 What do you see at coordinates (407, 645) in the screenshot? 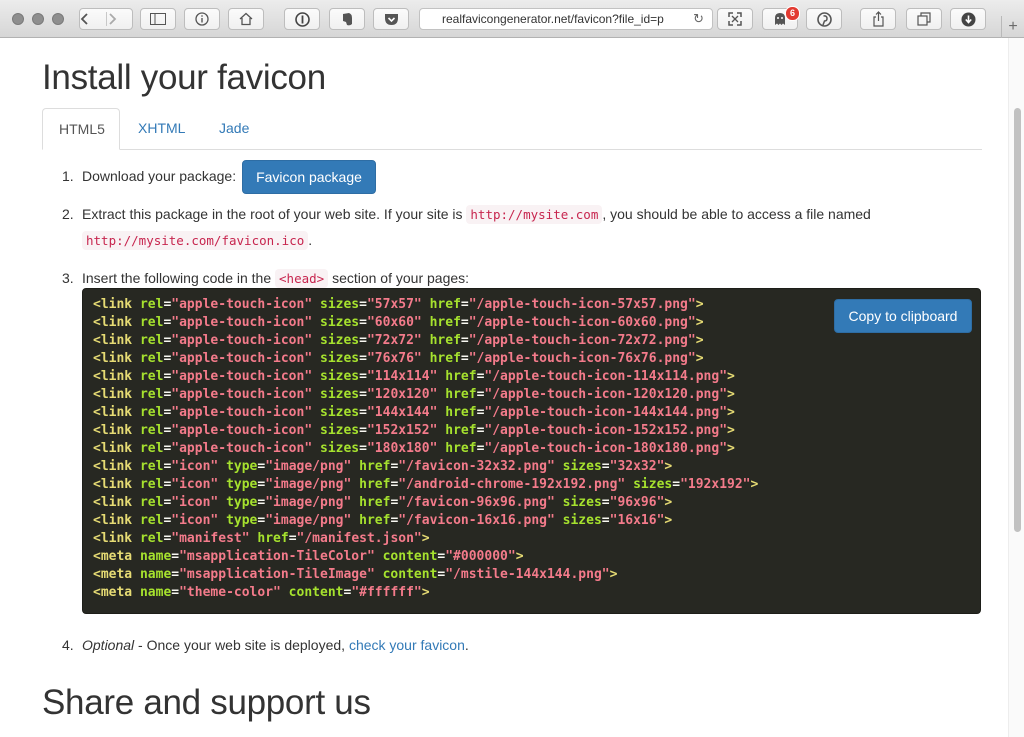
I see `check-your-favicon-link: check your favicon` at bounding box center [407, 645].